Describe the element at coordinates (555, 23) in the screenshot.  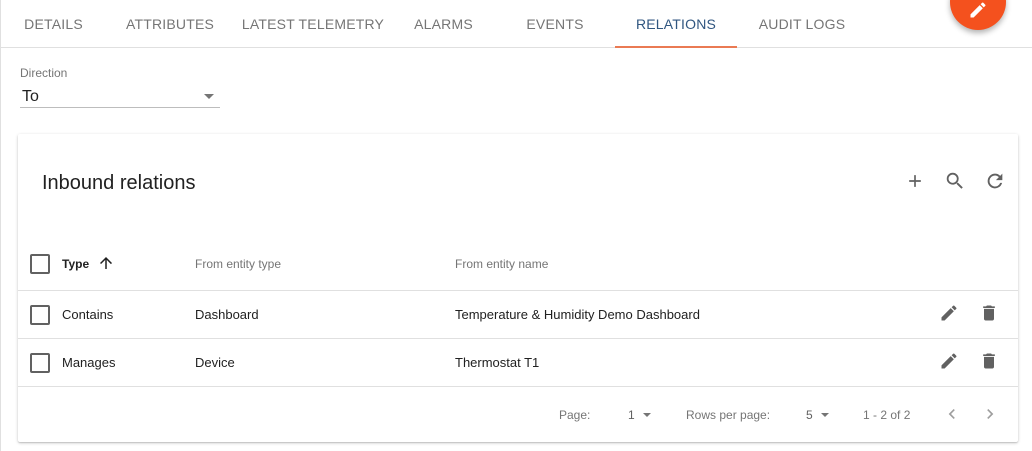
I see `tab-events: EVENTS` at that location.